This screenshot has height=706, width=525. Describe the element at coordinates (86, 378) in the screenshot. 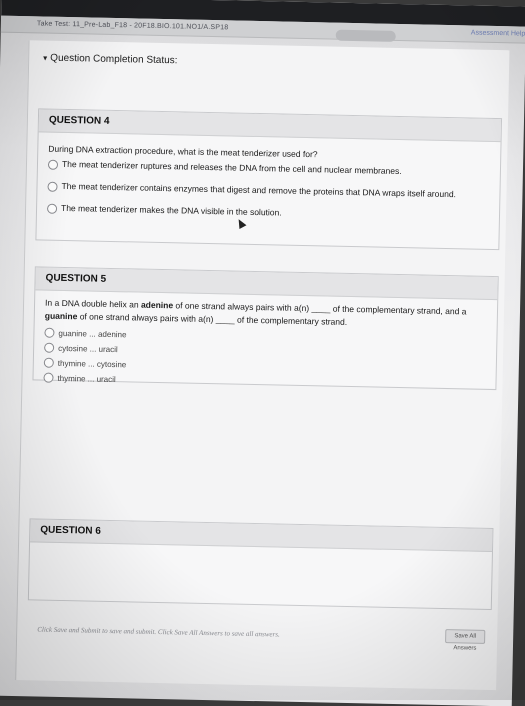

I see `option-label: thymine ... uracil` at that location.